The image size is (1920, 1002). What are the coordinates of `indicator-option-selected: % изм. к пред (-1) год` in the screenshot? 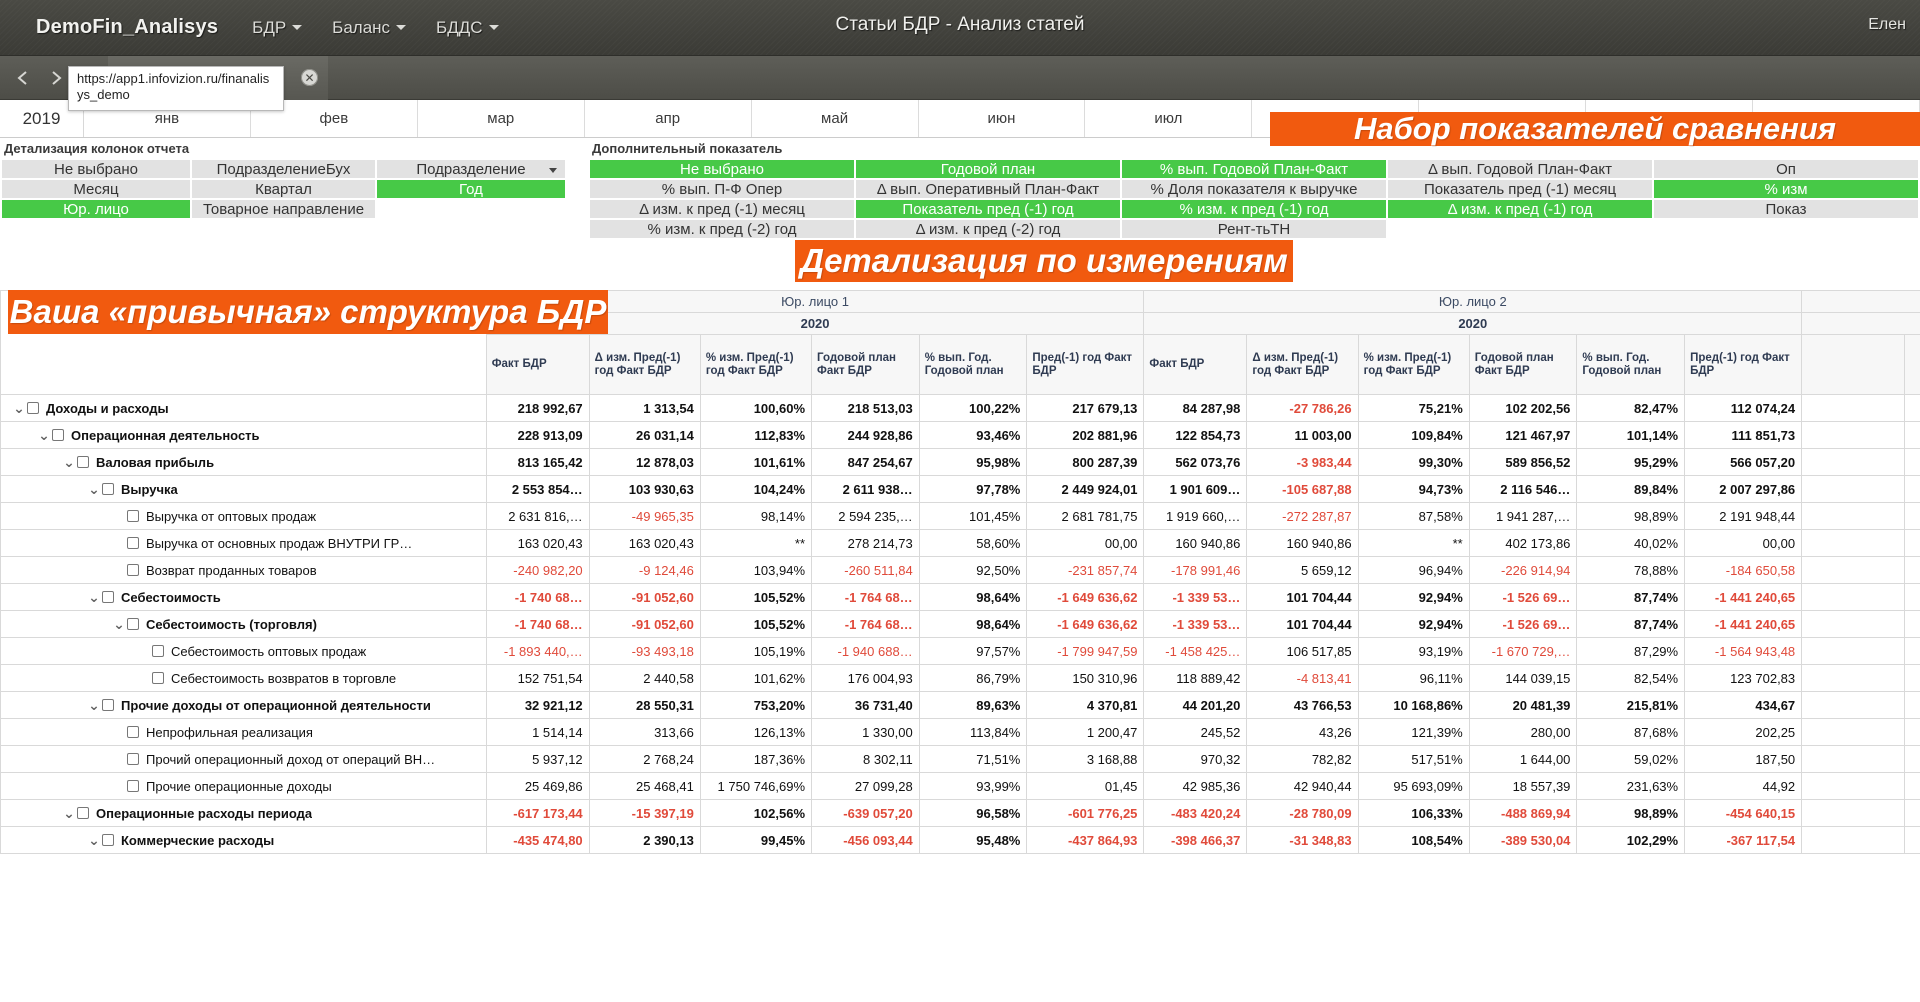 It's located at (1254, 209).